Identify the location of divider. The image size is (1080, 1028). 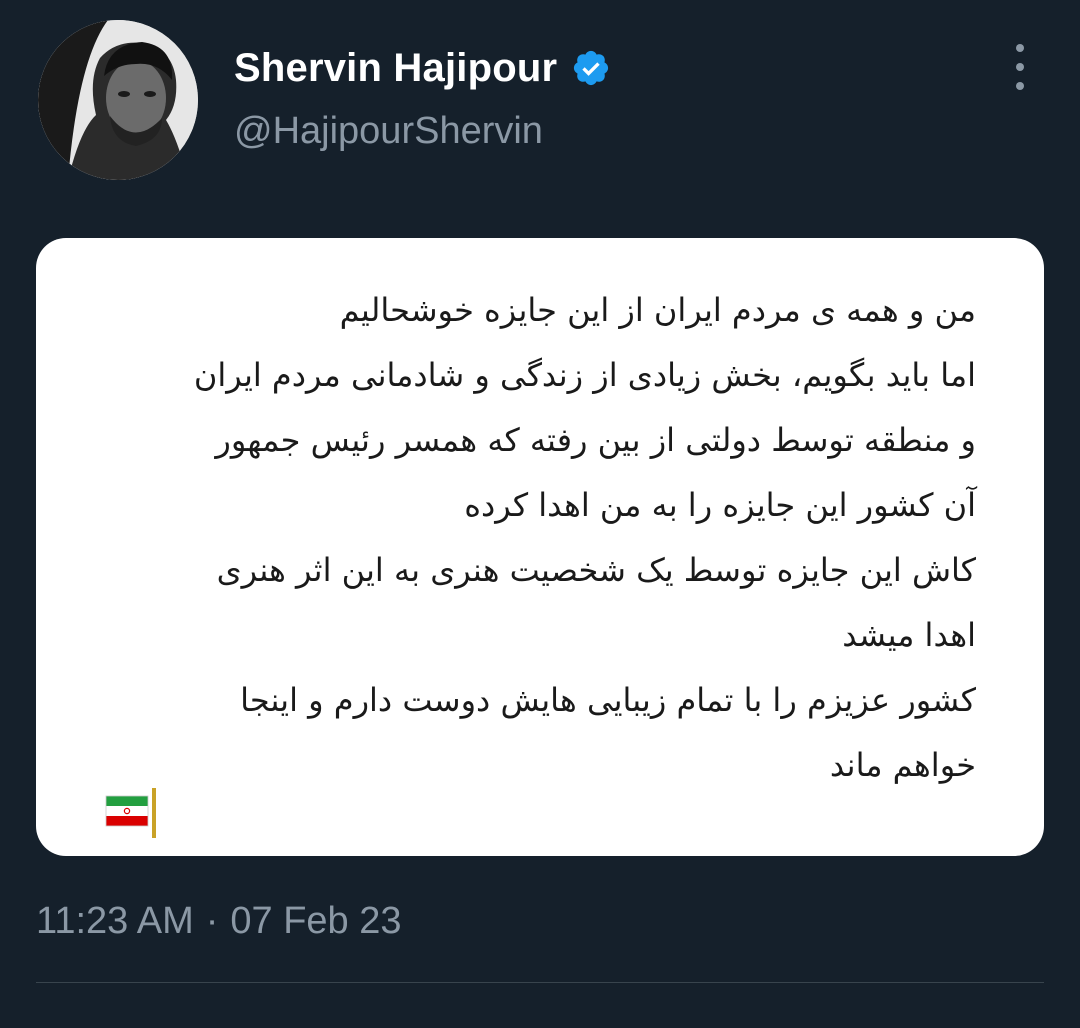
(540, 982).